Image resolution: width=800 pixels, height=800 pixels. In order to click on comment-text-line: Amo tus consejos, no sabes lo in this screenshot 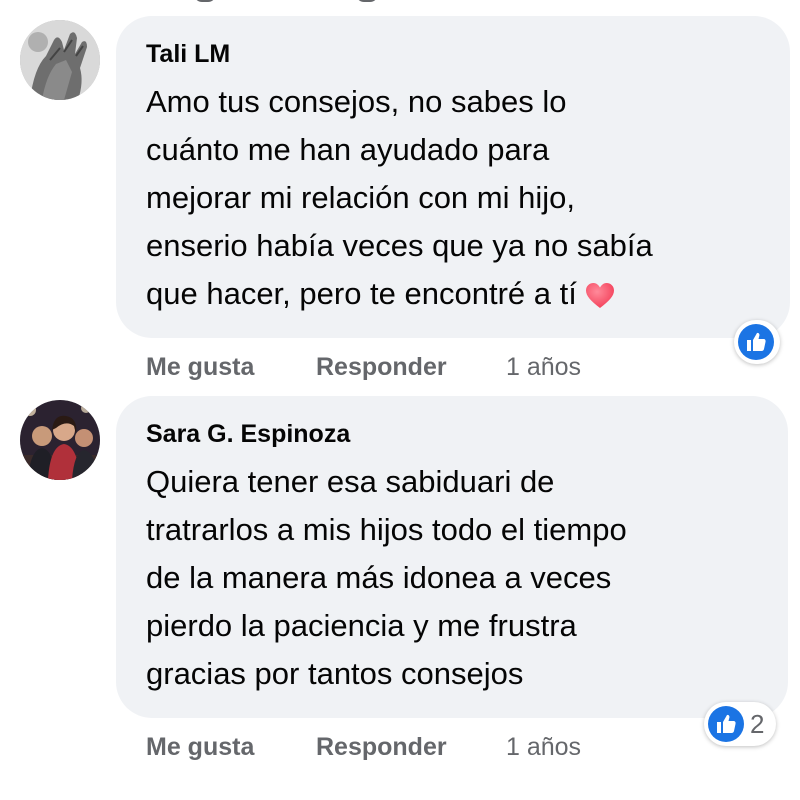, I will do `click(356, 101)`.